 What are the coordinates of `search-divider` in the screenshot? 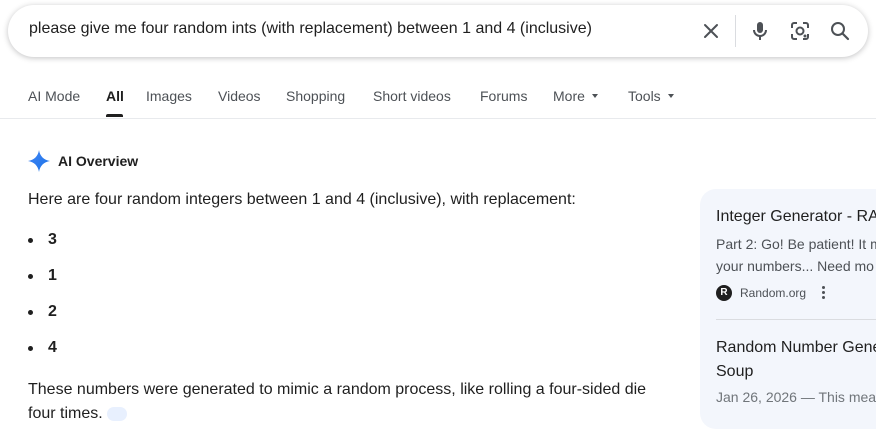 It's located at (735, 31).